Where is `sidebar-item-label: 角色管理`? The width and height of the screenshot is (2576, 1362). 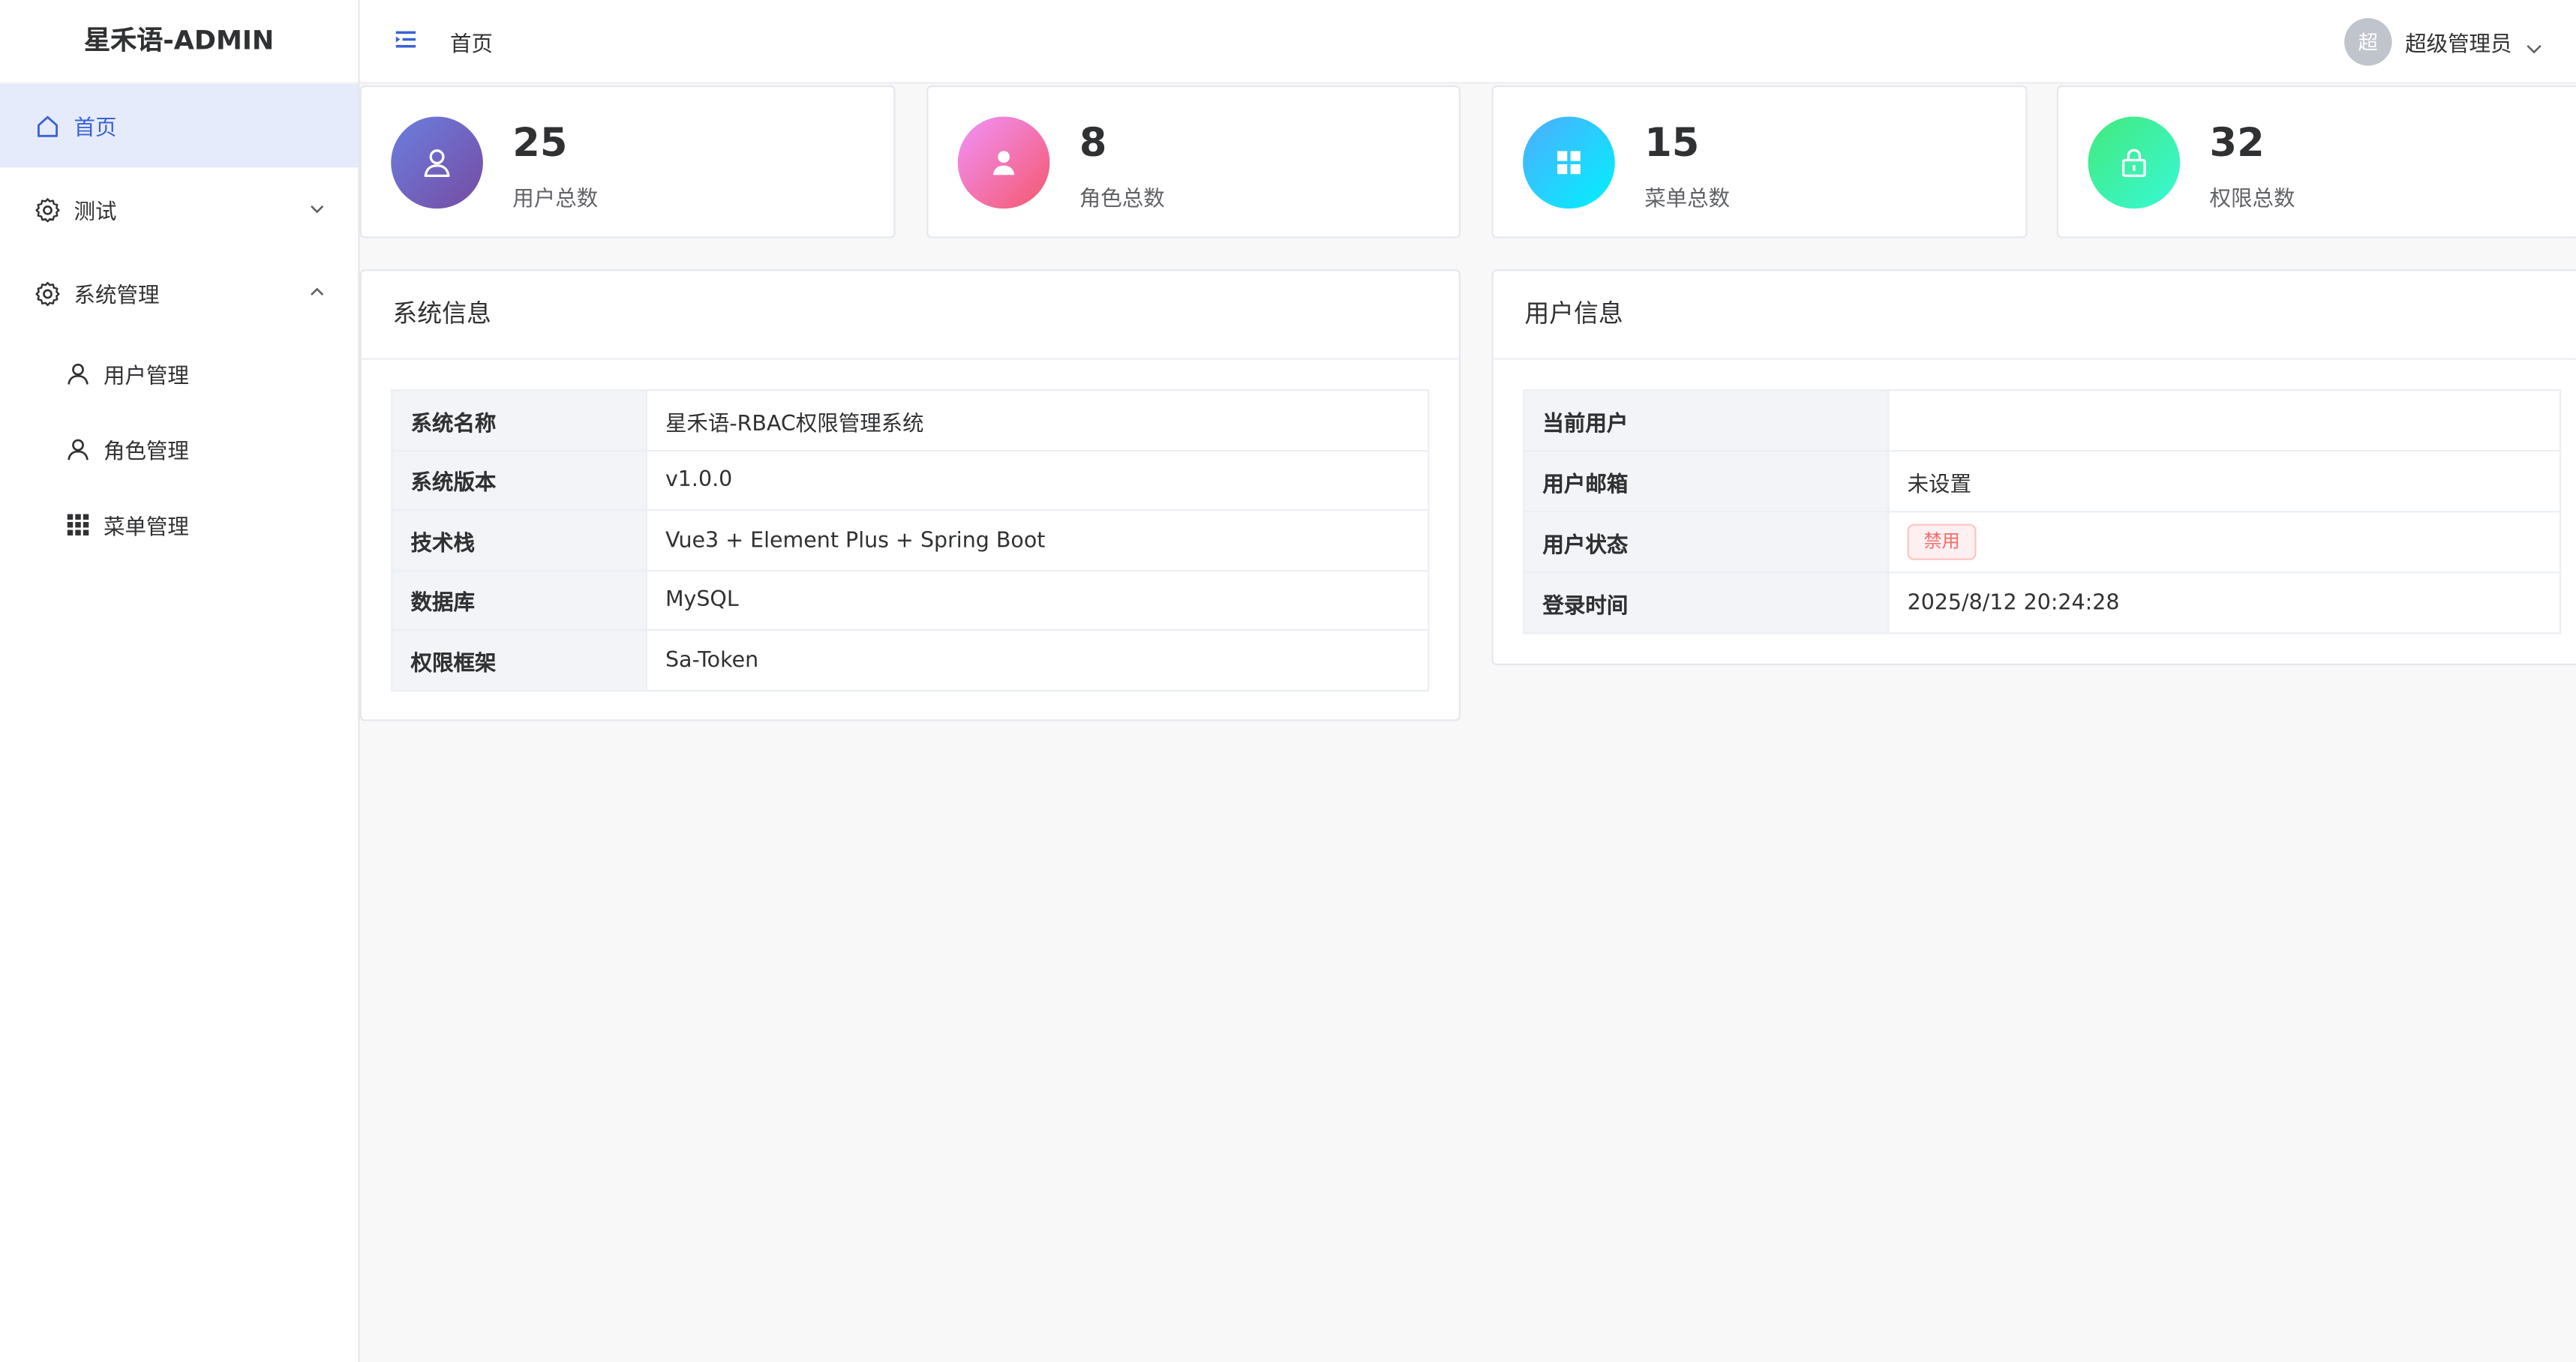 sidebar-item-label: 角色管理 is located at coordinates (146, 451).